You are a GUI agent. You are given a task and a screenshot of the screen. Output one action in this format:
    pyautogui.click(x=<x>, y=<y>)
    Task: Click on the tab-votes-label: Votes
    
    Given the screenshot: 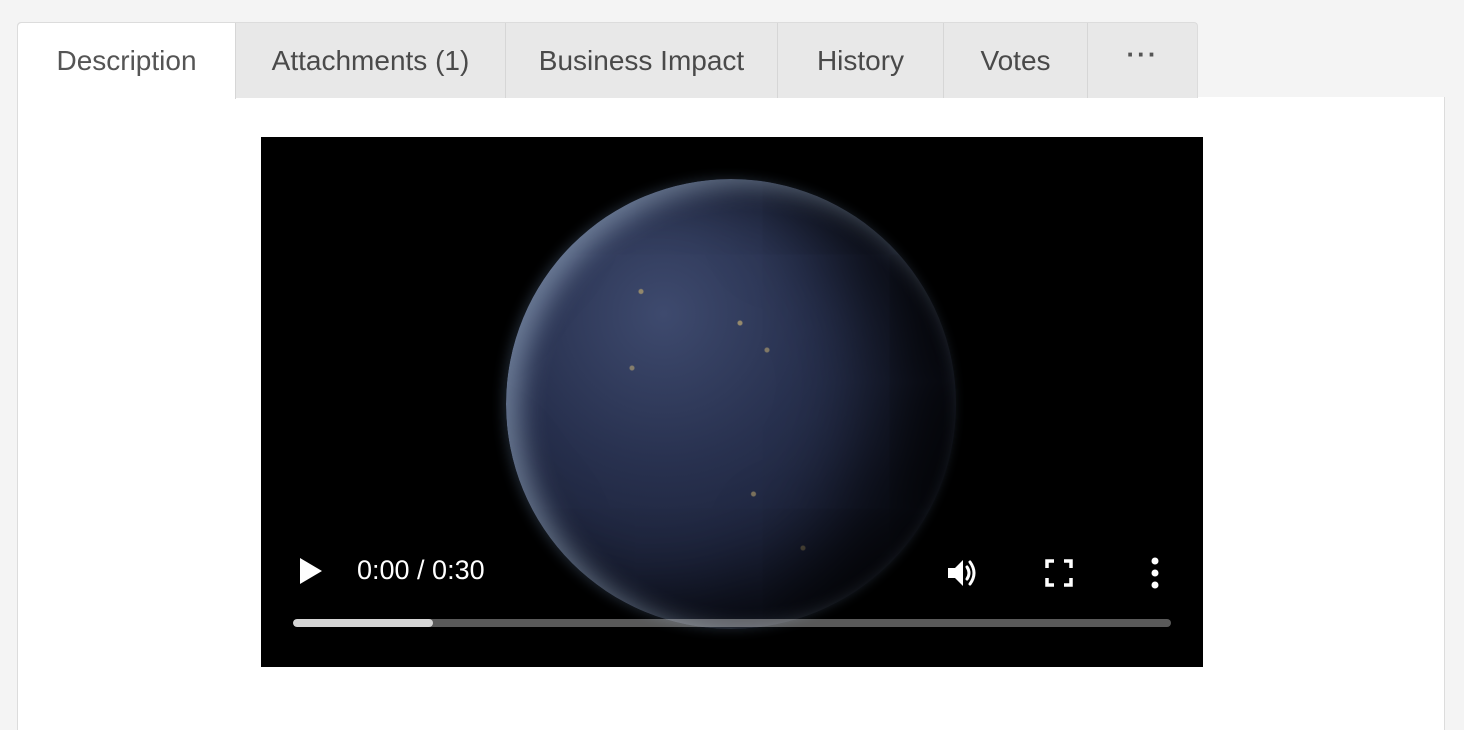 What is the action you would take?
    pyautogui.click(x=1015, y=60)
    